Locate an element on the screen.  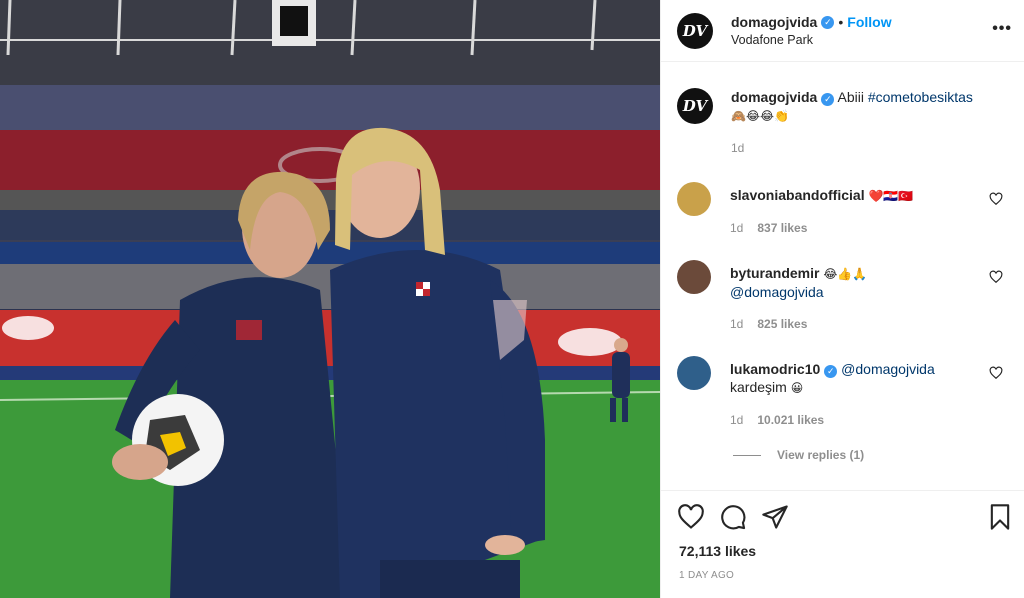
save-bookmark-icon is located at coordinates (1000, 517).